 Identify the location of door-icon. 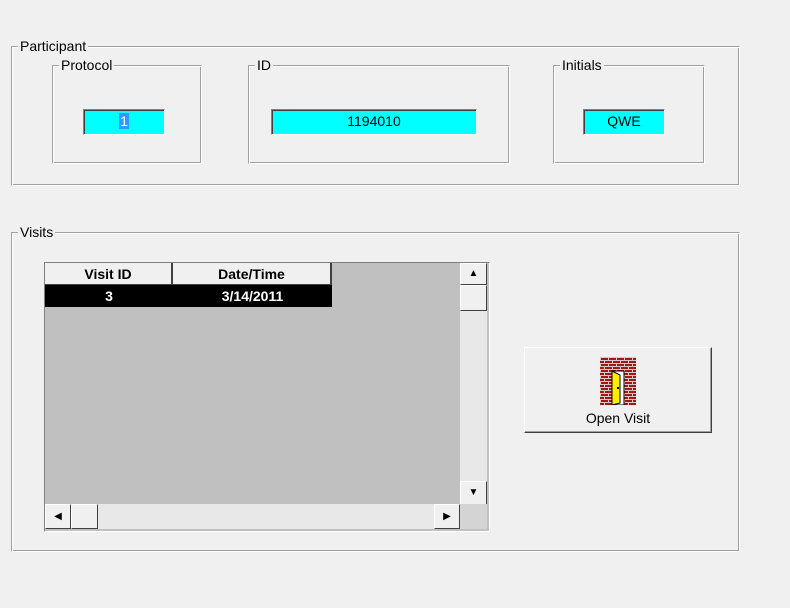
(618, 381).